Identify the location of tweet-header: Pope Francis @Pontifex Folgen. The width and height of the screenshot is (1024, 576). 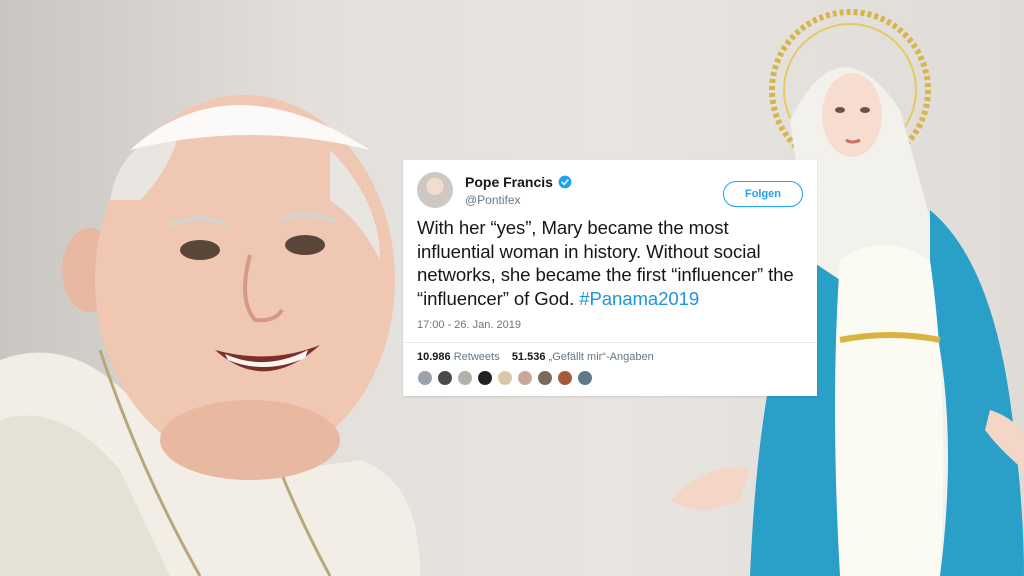
(610, 193).